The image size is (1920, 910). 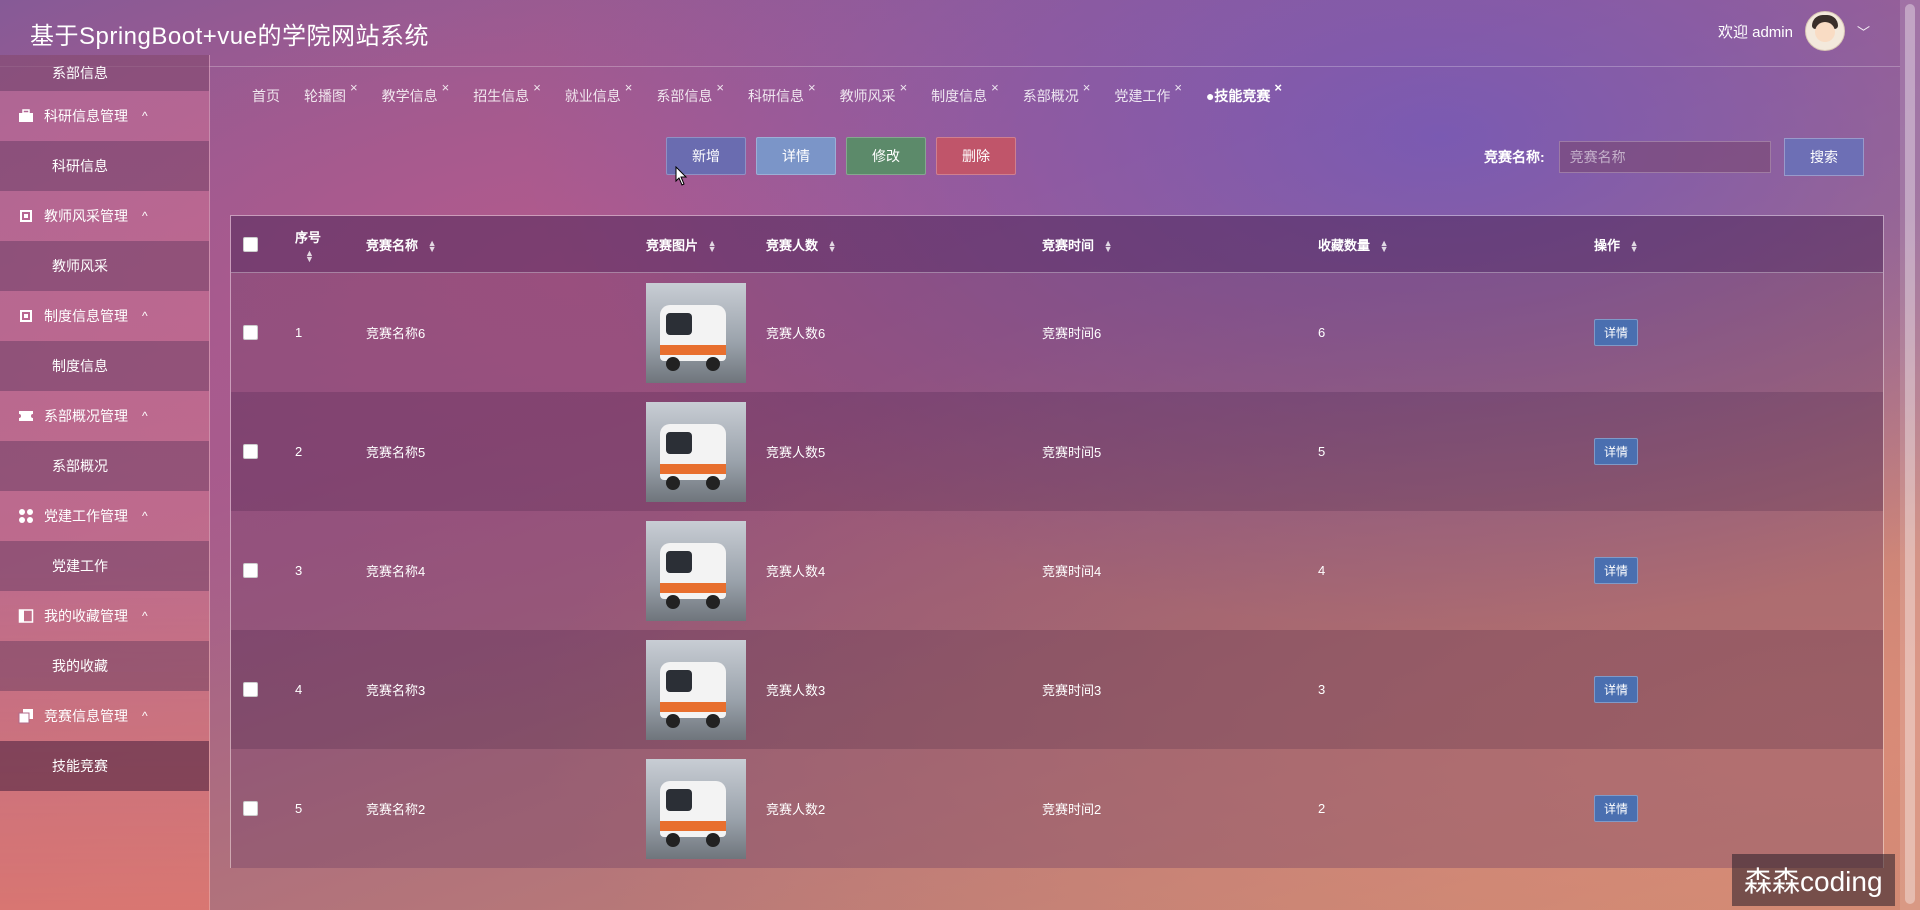 I want to click on tab-5: 系部信息 ×, so click(x=690, y=95).